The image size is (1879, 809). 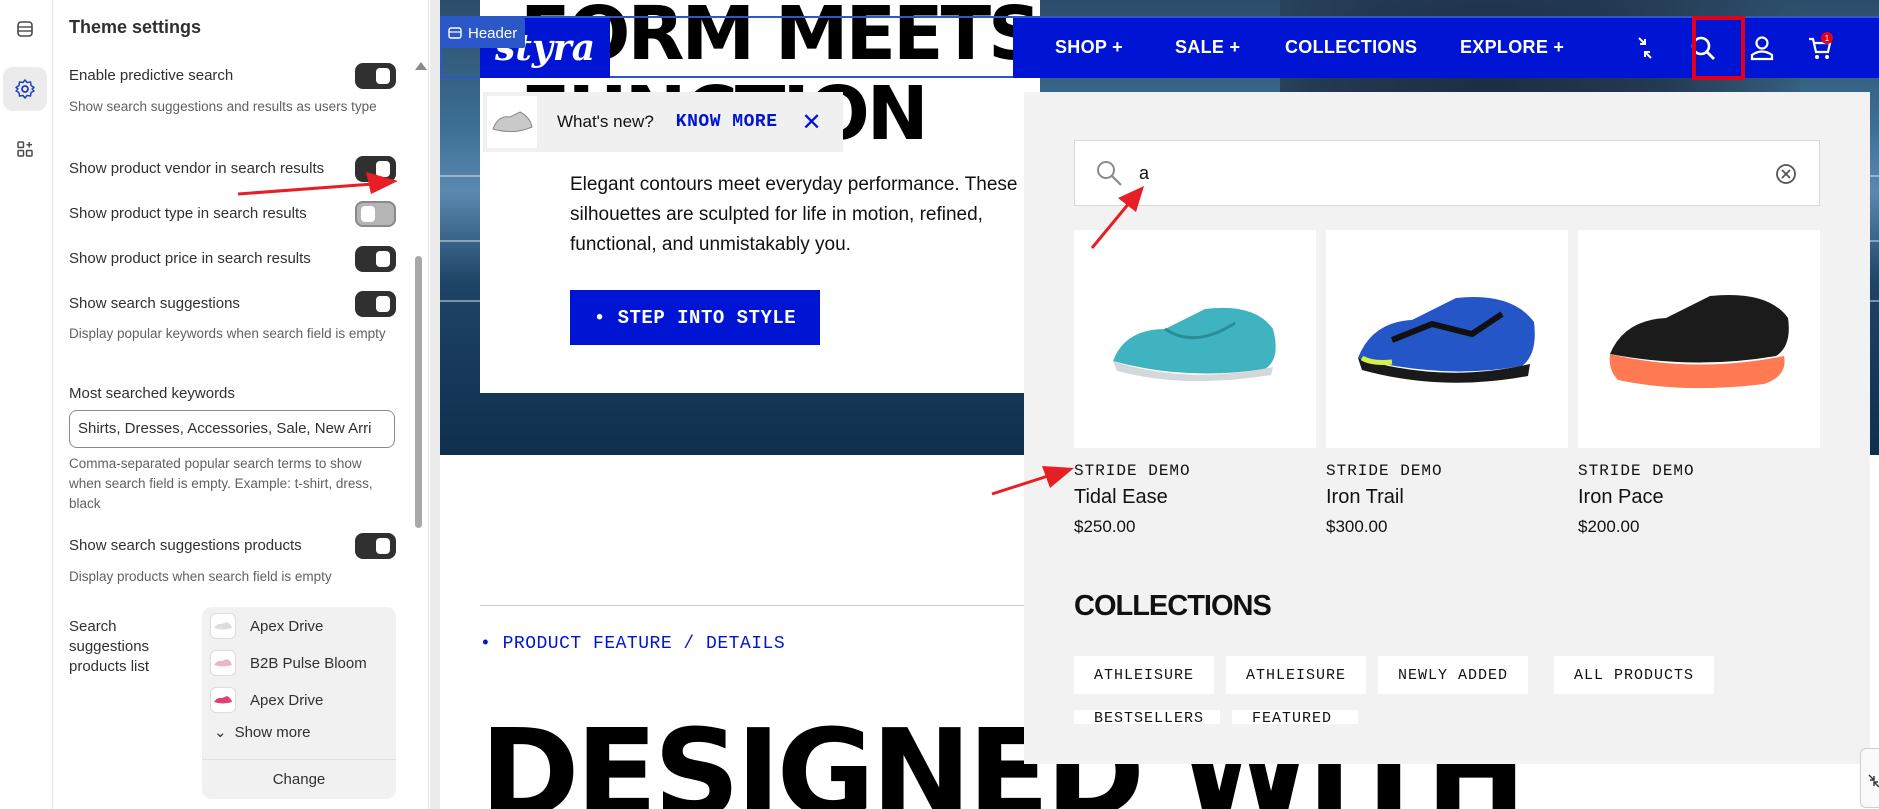 I want to click on scroll-up-arrow-icon, so click(x=421, y=66).